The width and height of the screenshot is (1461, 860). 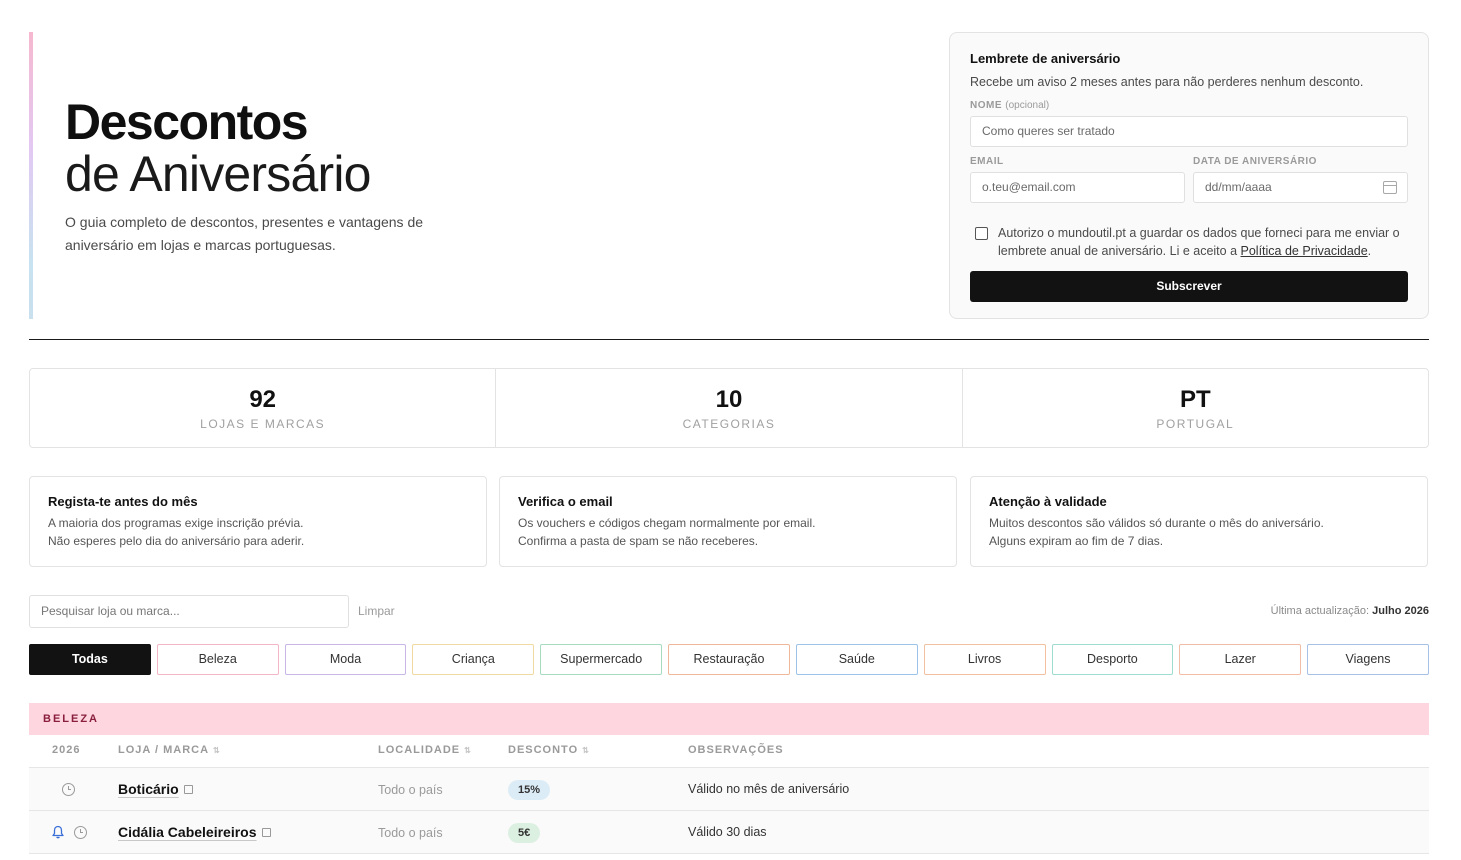 What do you see at coordinates (155, 789) in the screenshot?
I see `brand-link: Boticário` at bounding box center [155, 789].